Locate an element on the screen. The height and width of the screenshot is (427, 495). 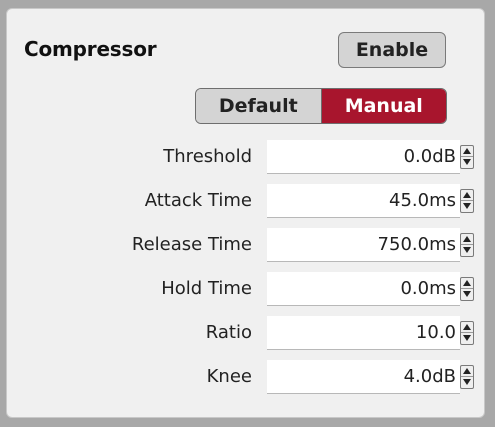
threshold-field is located at coordinates (363, 157).